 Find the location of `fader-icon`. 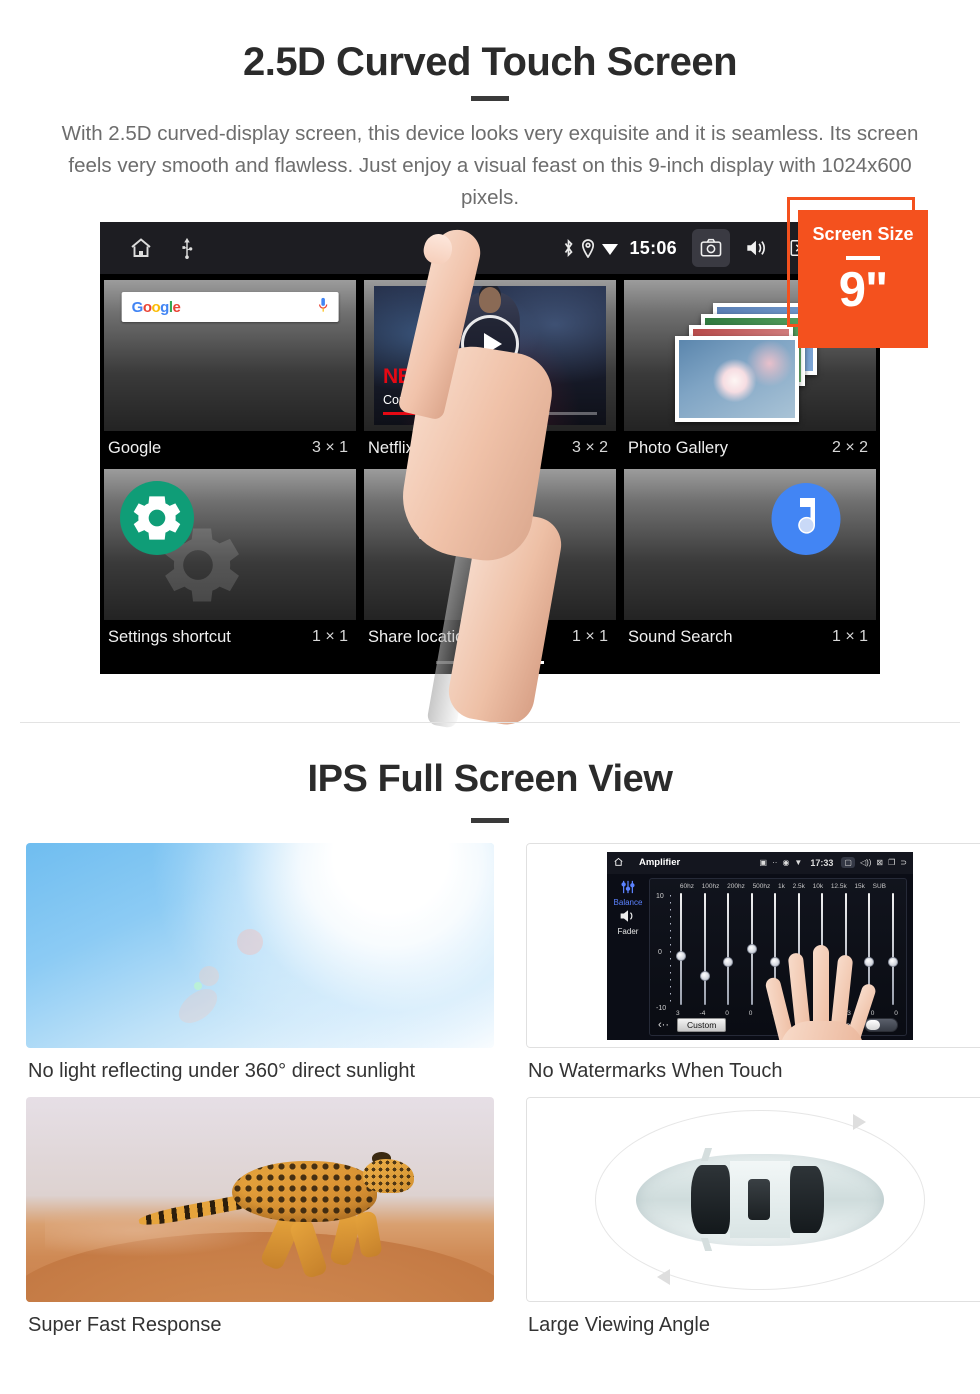

fader-icon is located at coordinates (628, 917).